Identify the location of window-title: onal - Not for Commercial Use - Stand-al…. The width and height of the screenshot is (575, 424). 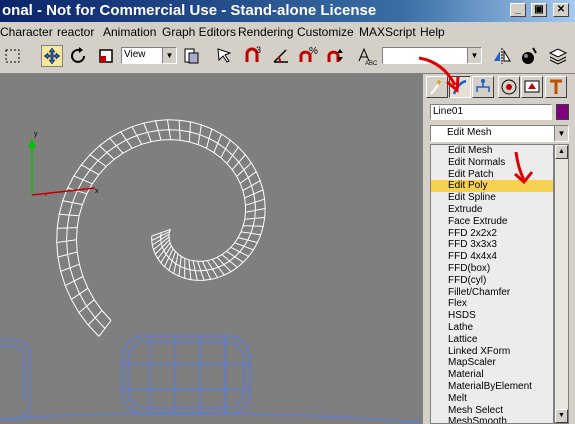
(189, 10).